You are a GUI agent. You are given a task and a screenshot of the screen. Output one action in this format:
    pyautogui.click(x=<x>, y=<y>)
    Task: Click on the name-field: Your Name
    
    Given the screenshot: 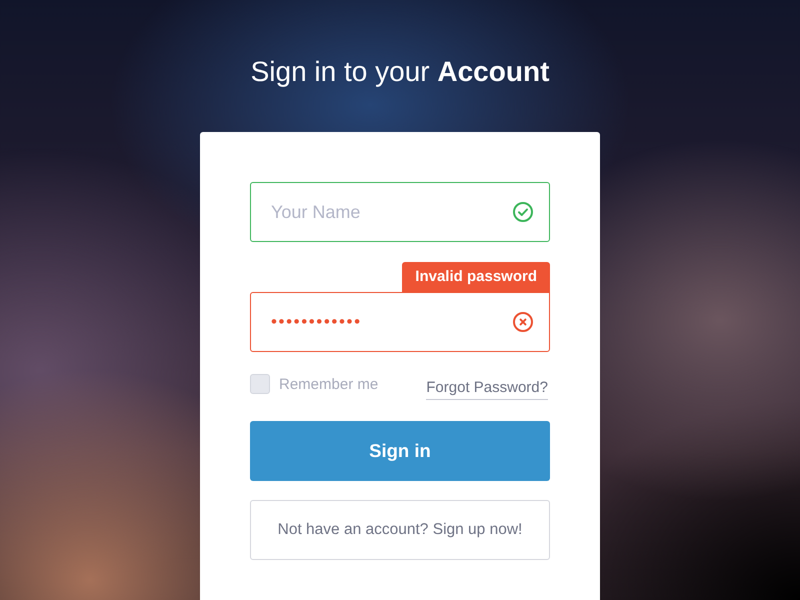 What is the action you would take?
    pyautogui.click(x=400, y=212)
    